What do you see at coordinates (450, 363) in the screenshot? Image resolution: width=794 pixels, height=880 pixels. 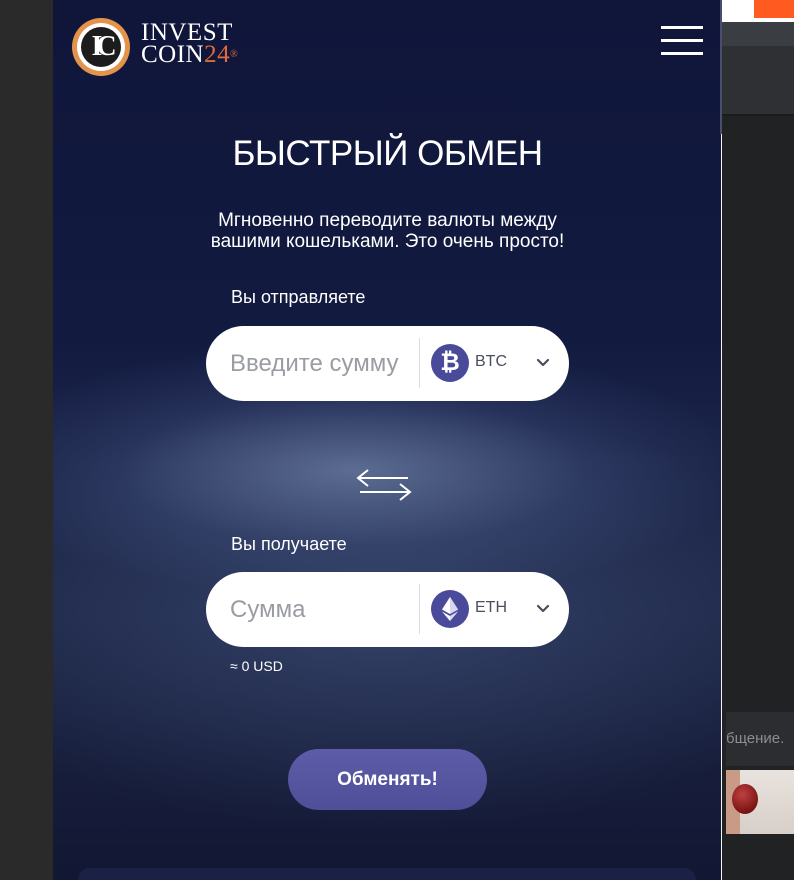 I see `bitcoin-icon: ₿` at bounding box center [450, 363].